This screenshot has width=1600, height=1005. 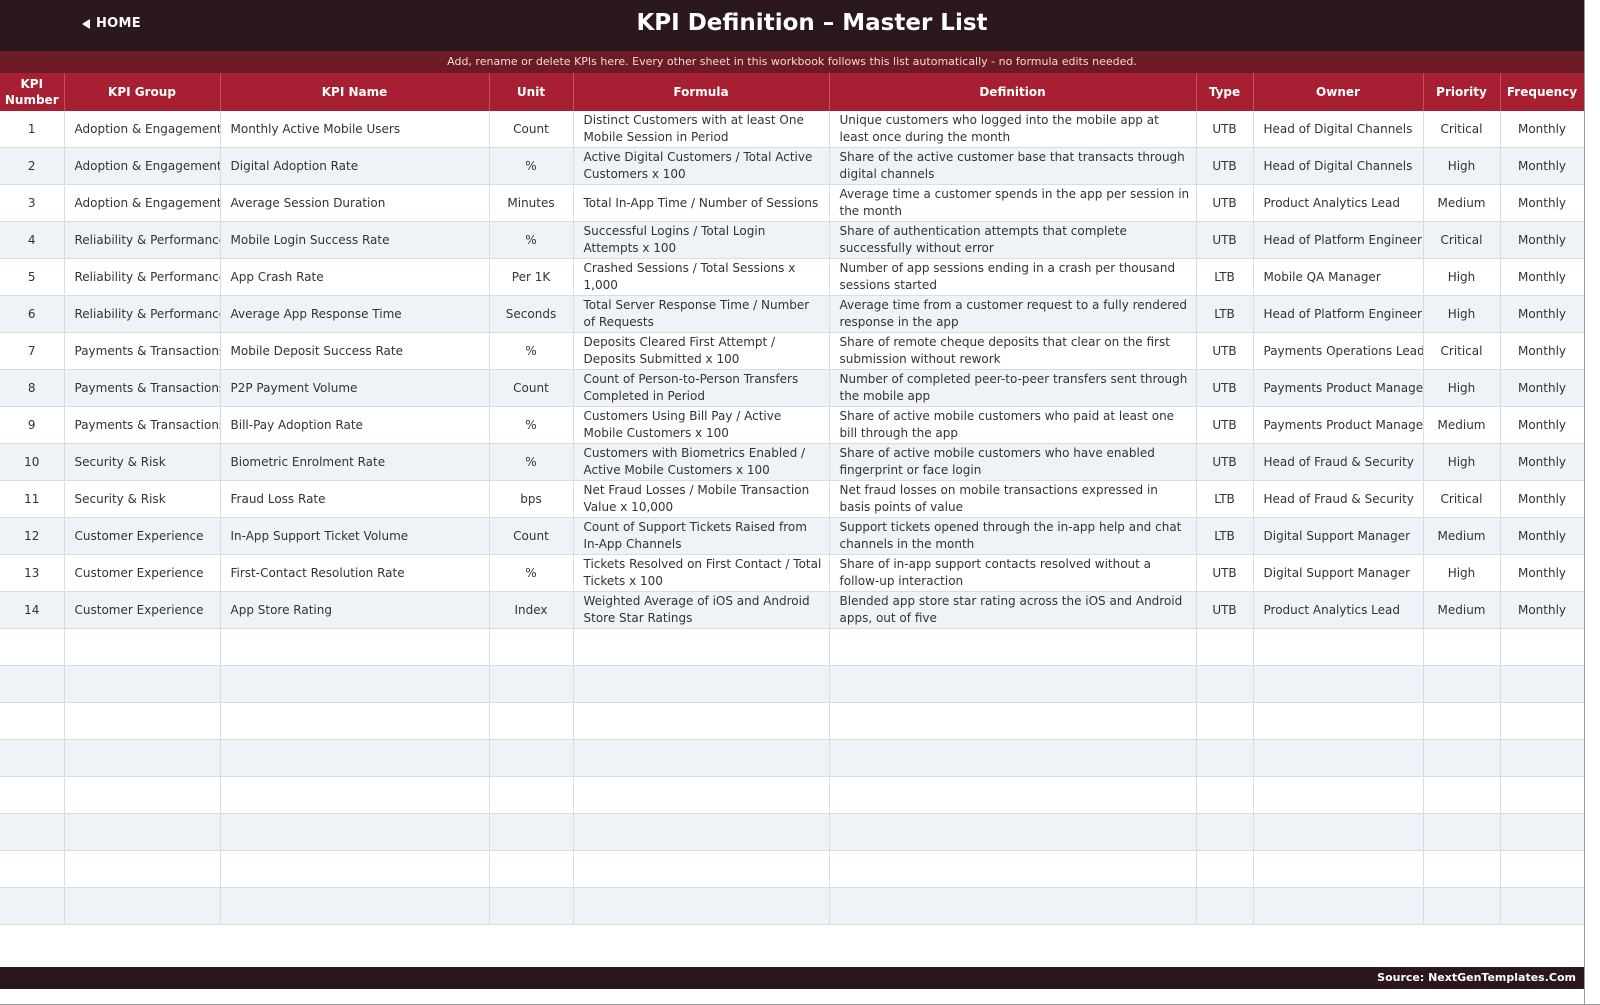 I want to click on kpi-name-cell: Bill-Pay Adoption Rate, so click(x=355, y=425).